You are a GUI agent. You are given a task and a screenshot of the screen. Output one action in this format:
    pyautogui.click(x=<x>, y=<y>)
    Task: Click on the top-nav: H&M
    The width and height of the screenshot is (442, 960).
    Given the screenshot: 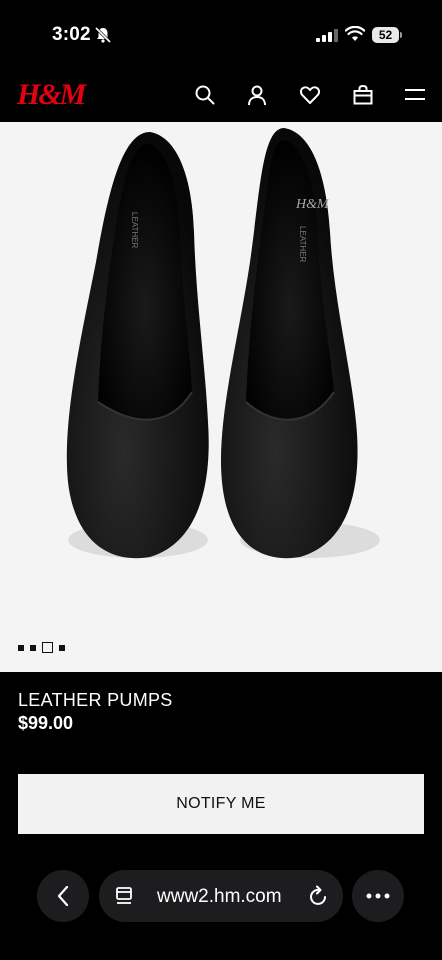 What is the action you would take?
    pyautogui.click(x=221, y=96)
    